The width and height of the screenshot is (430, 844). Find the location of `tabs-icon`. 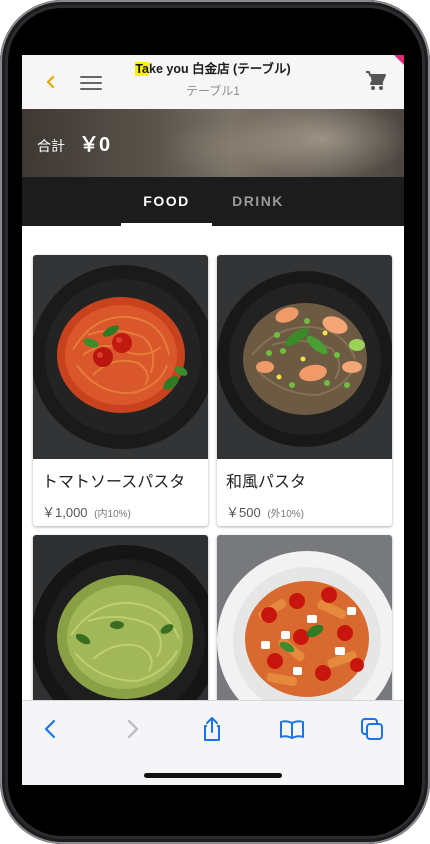

tabs-icon is located at coordinates (372, 729).